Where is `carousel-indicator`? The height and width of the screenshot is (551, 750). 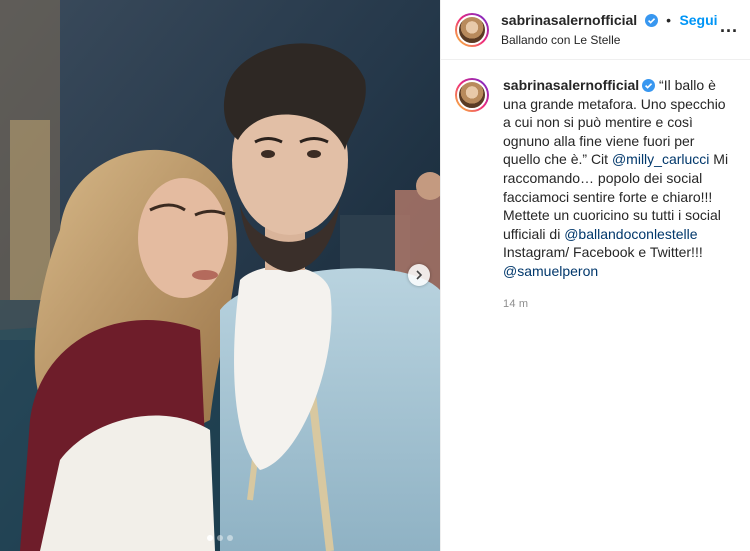 carousel-indicator is located at coordinates (220, 538).